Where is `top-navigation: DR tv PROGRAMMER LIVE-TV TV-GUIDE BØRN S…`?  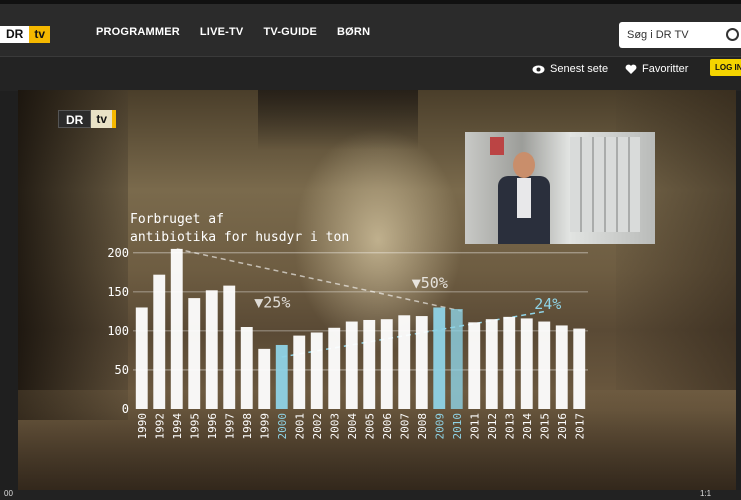
top-navigation: DR tv PROGRAMMER LIVE-TV TV-GUIDE BØRN S… is located at coordinates (370, 28).